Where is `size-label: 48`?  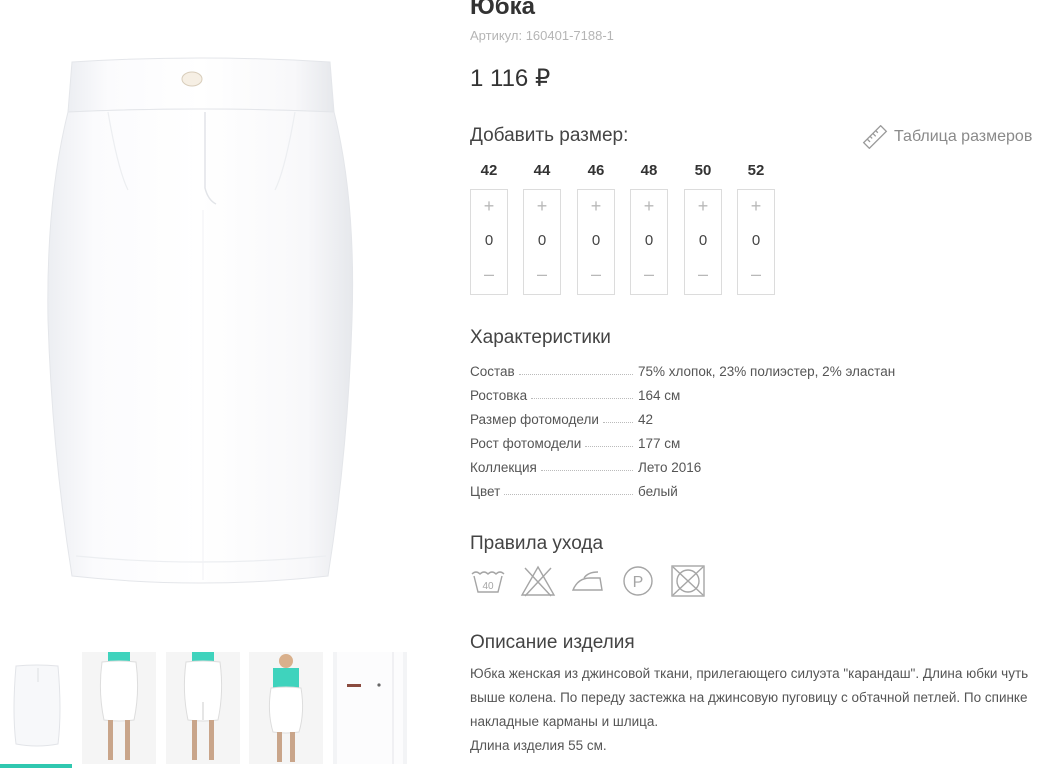
size-label: 48 is located at coordinates (649, 170).